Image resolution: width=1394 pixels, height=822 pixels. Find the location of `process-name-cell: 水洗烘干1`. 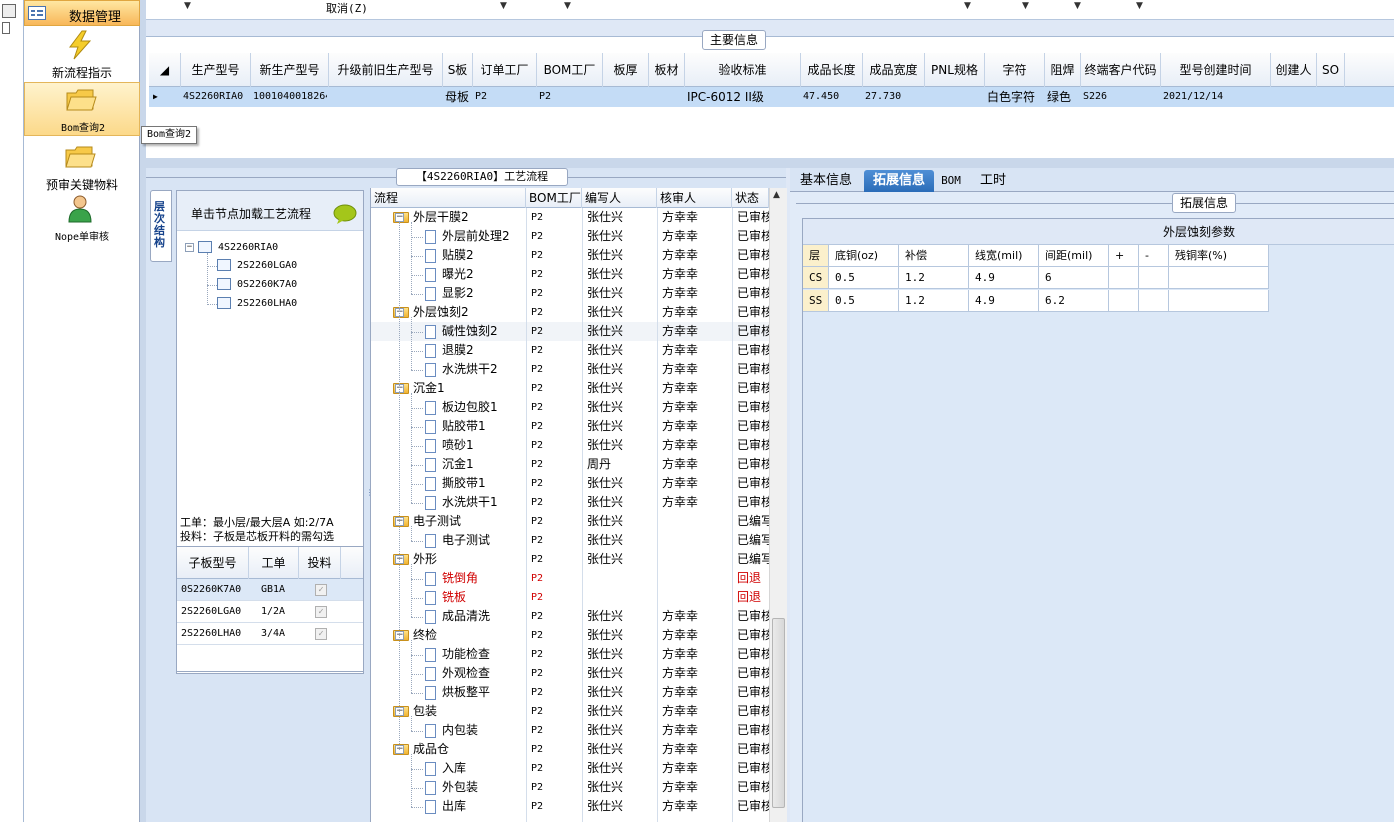

process-name-cell: 水洗烘干1 is located at coordinates (475, 502).